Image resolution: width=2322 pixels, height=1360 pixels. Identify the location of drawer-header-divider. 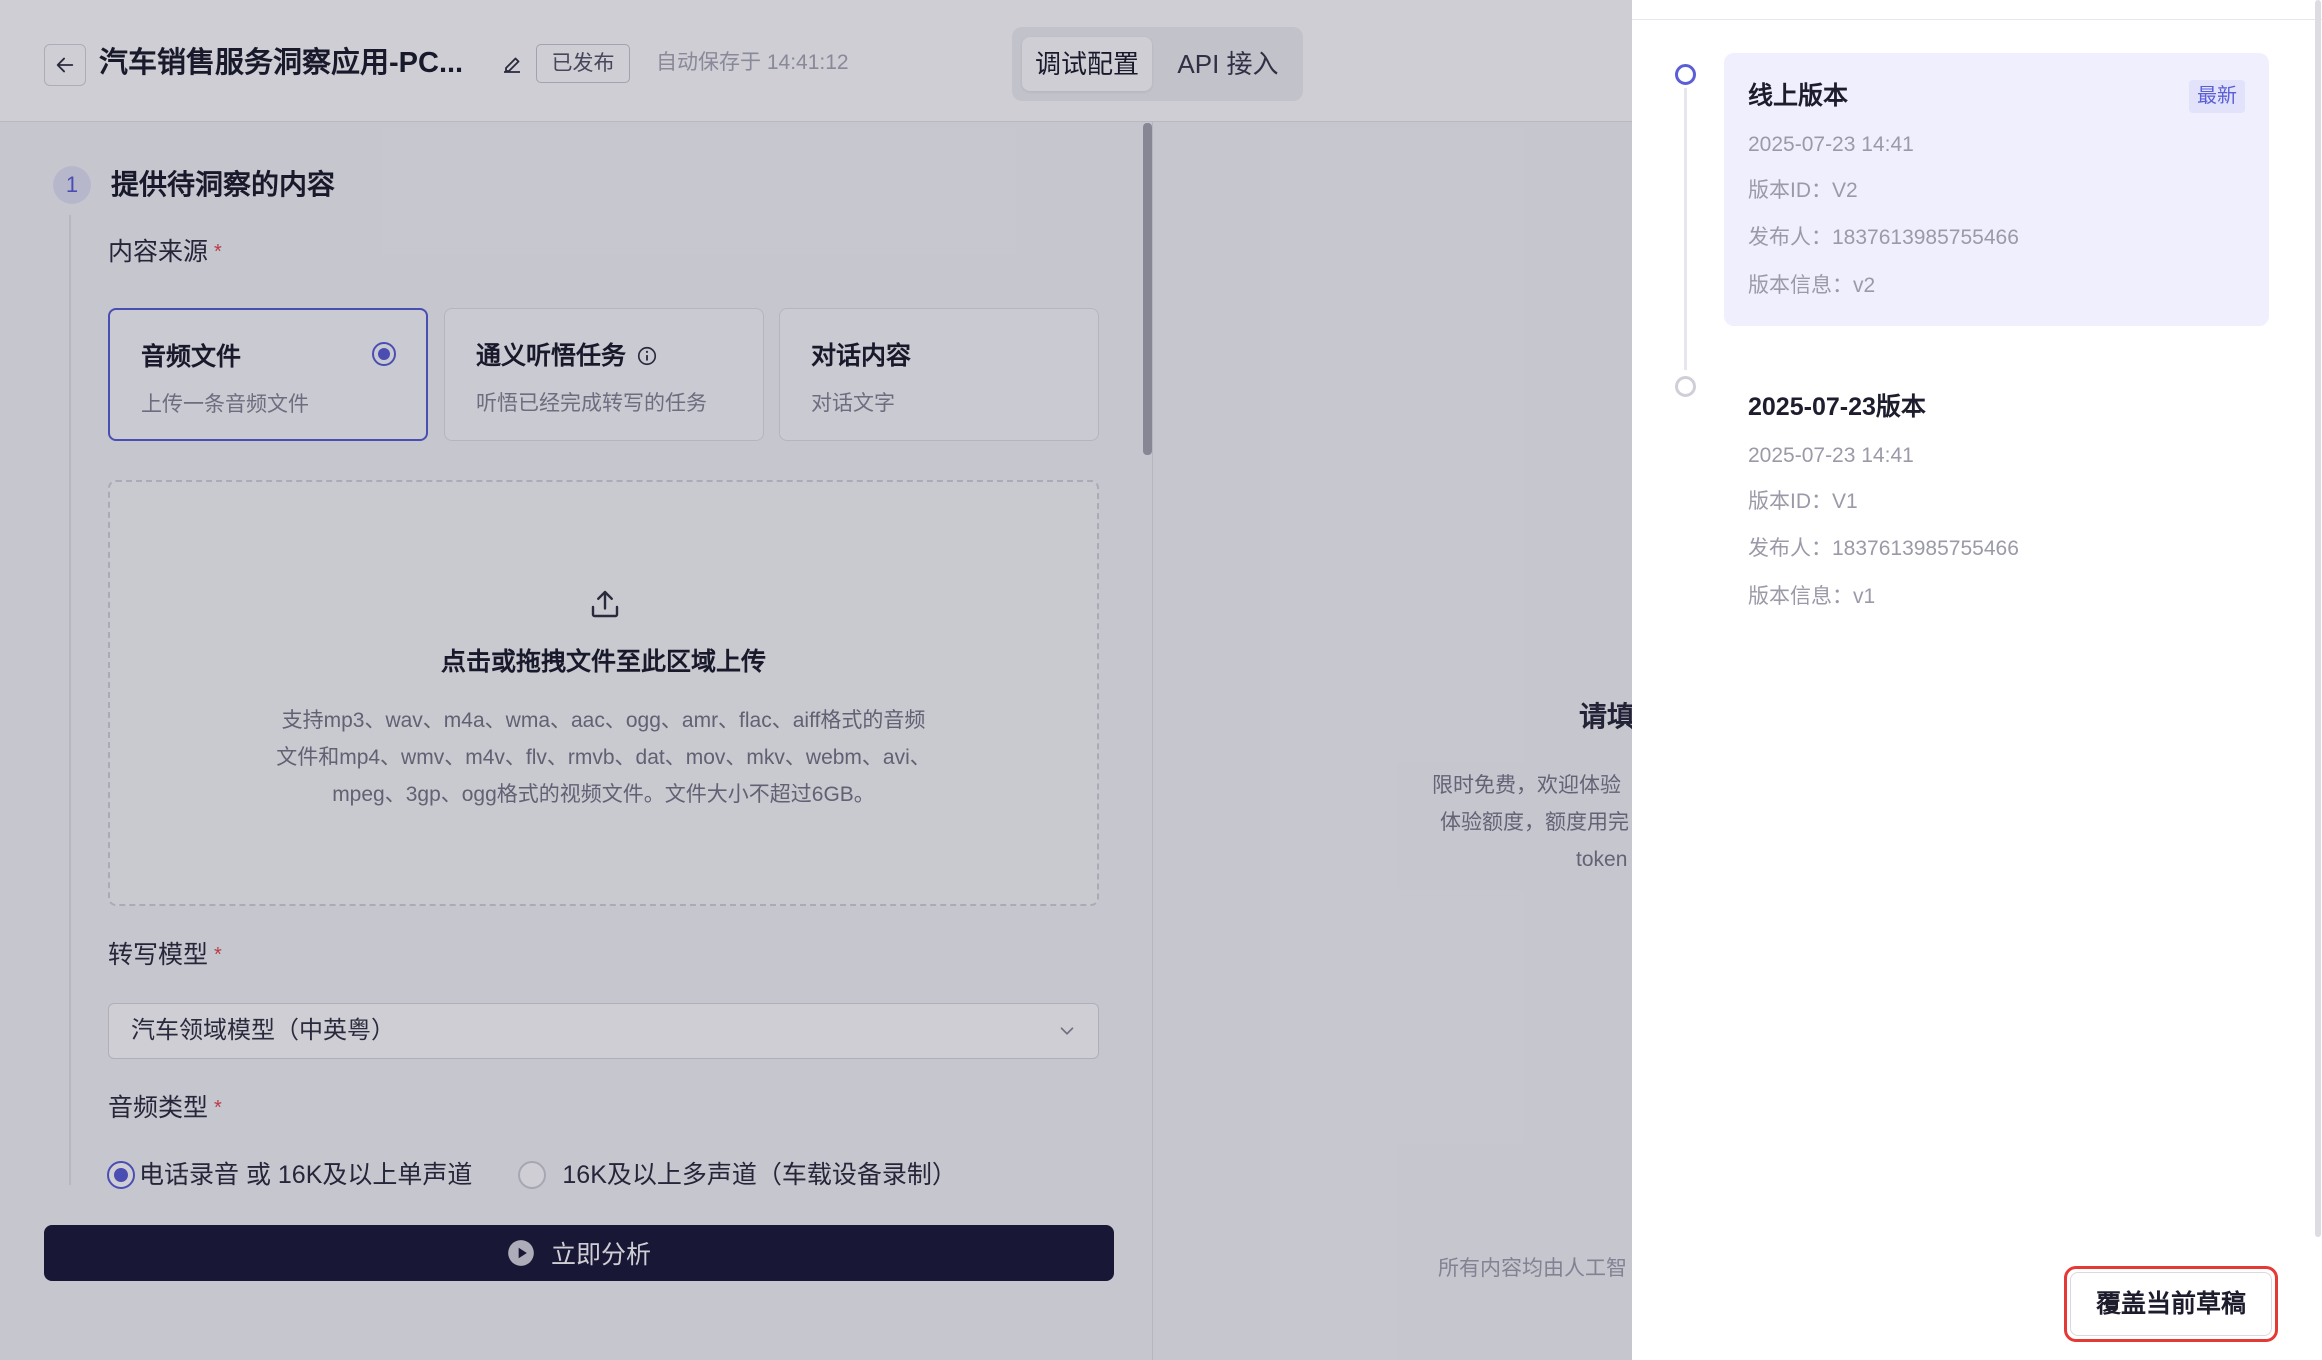
(1977, 19).